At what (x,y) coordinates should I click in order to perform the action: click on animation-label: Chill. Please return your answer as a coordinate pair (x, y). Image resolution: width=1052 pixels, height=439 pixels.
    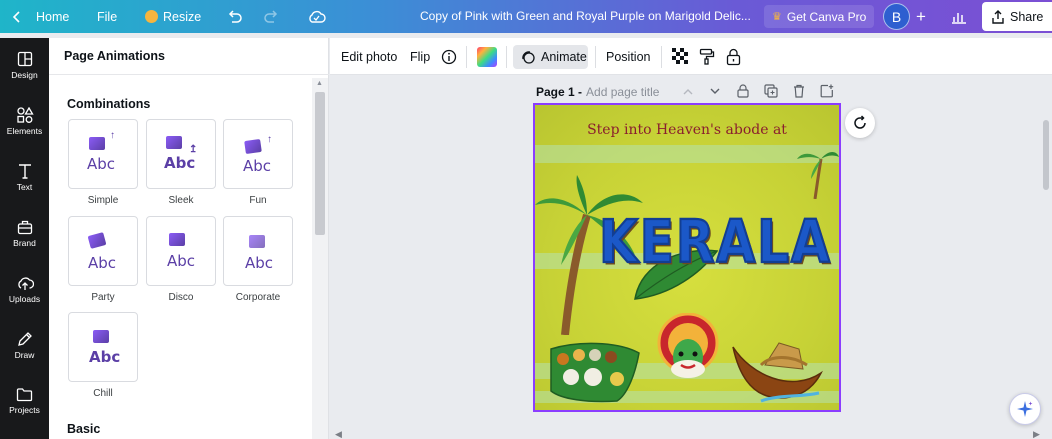
    Looking at the image, I should click on (103, 393).